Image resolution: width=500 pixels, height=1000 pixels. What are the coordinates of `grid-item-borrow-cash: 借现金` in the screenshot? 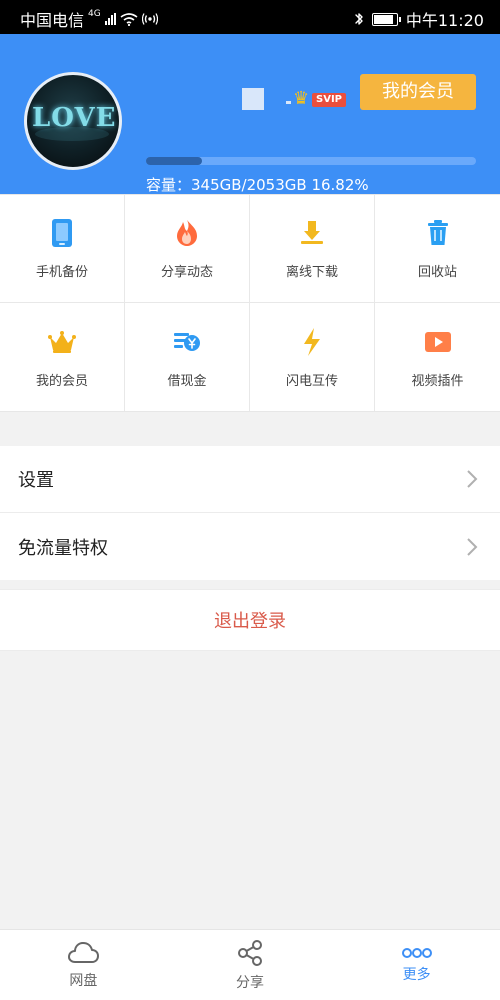 It's located at (187, 357).